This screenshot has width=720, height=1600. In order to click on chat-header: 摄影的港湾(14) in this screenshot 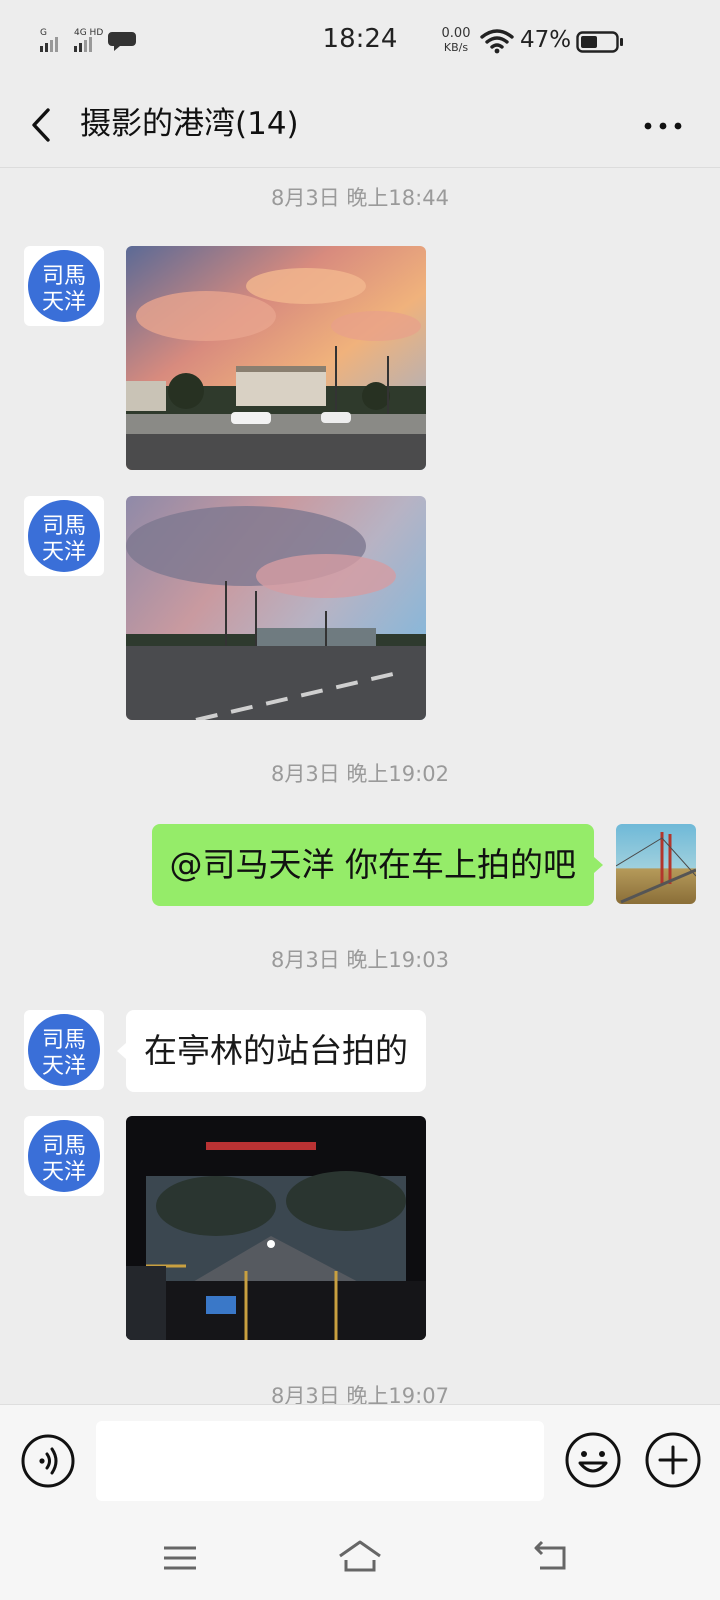, I will do `click(360, 125)`.